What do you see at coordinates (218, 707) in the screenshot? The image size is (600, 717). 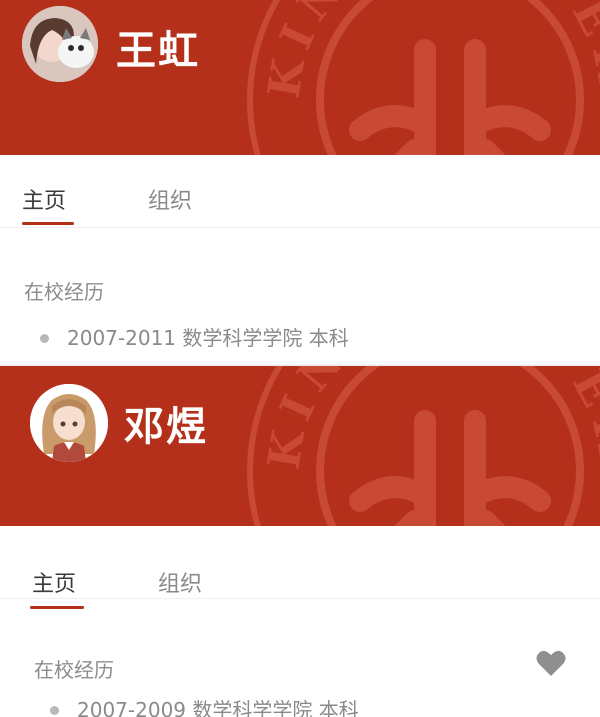 I see `education-text: 2007-2009 数学科学学院 本科` at bounding box center [218, 707].